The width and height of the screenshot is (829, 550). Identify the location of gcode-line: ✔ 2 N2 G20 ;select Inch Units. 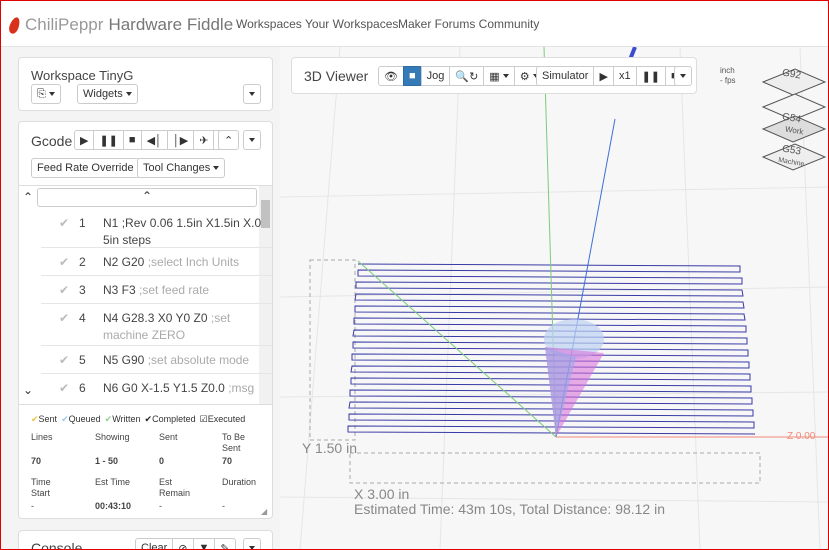
(156, 262).